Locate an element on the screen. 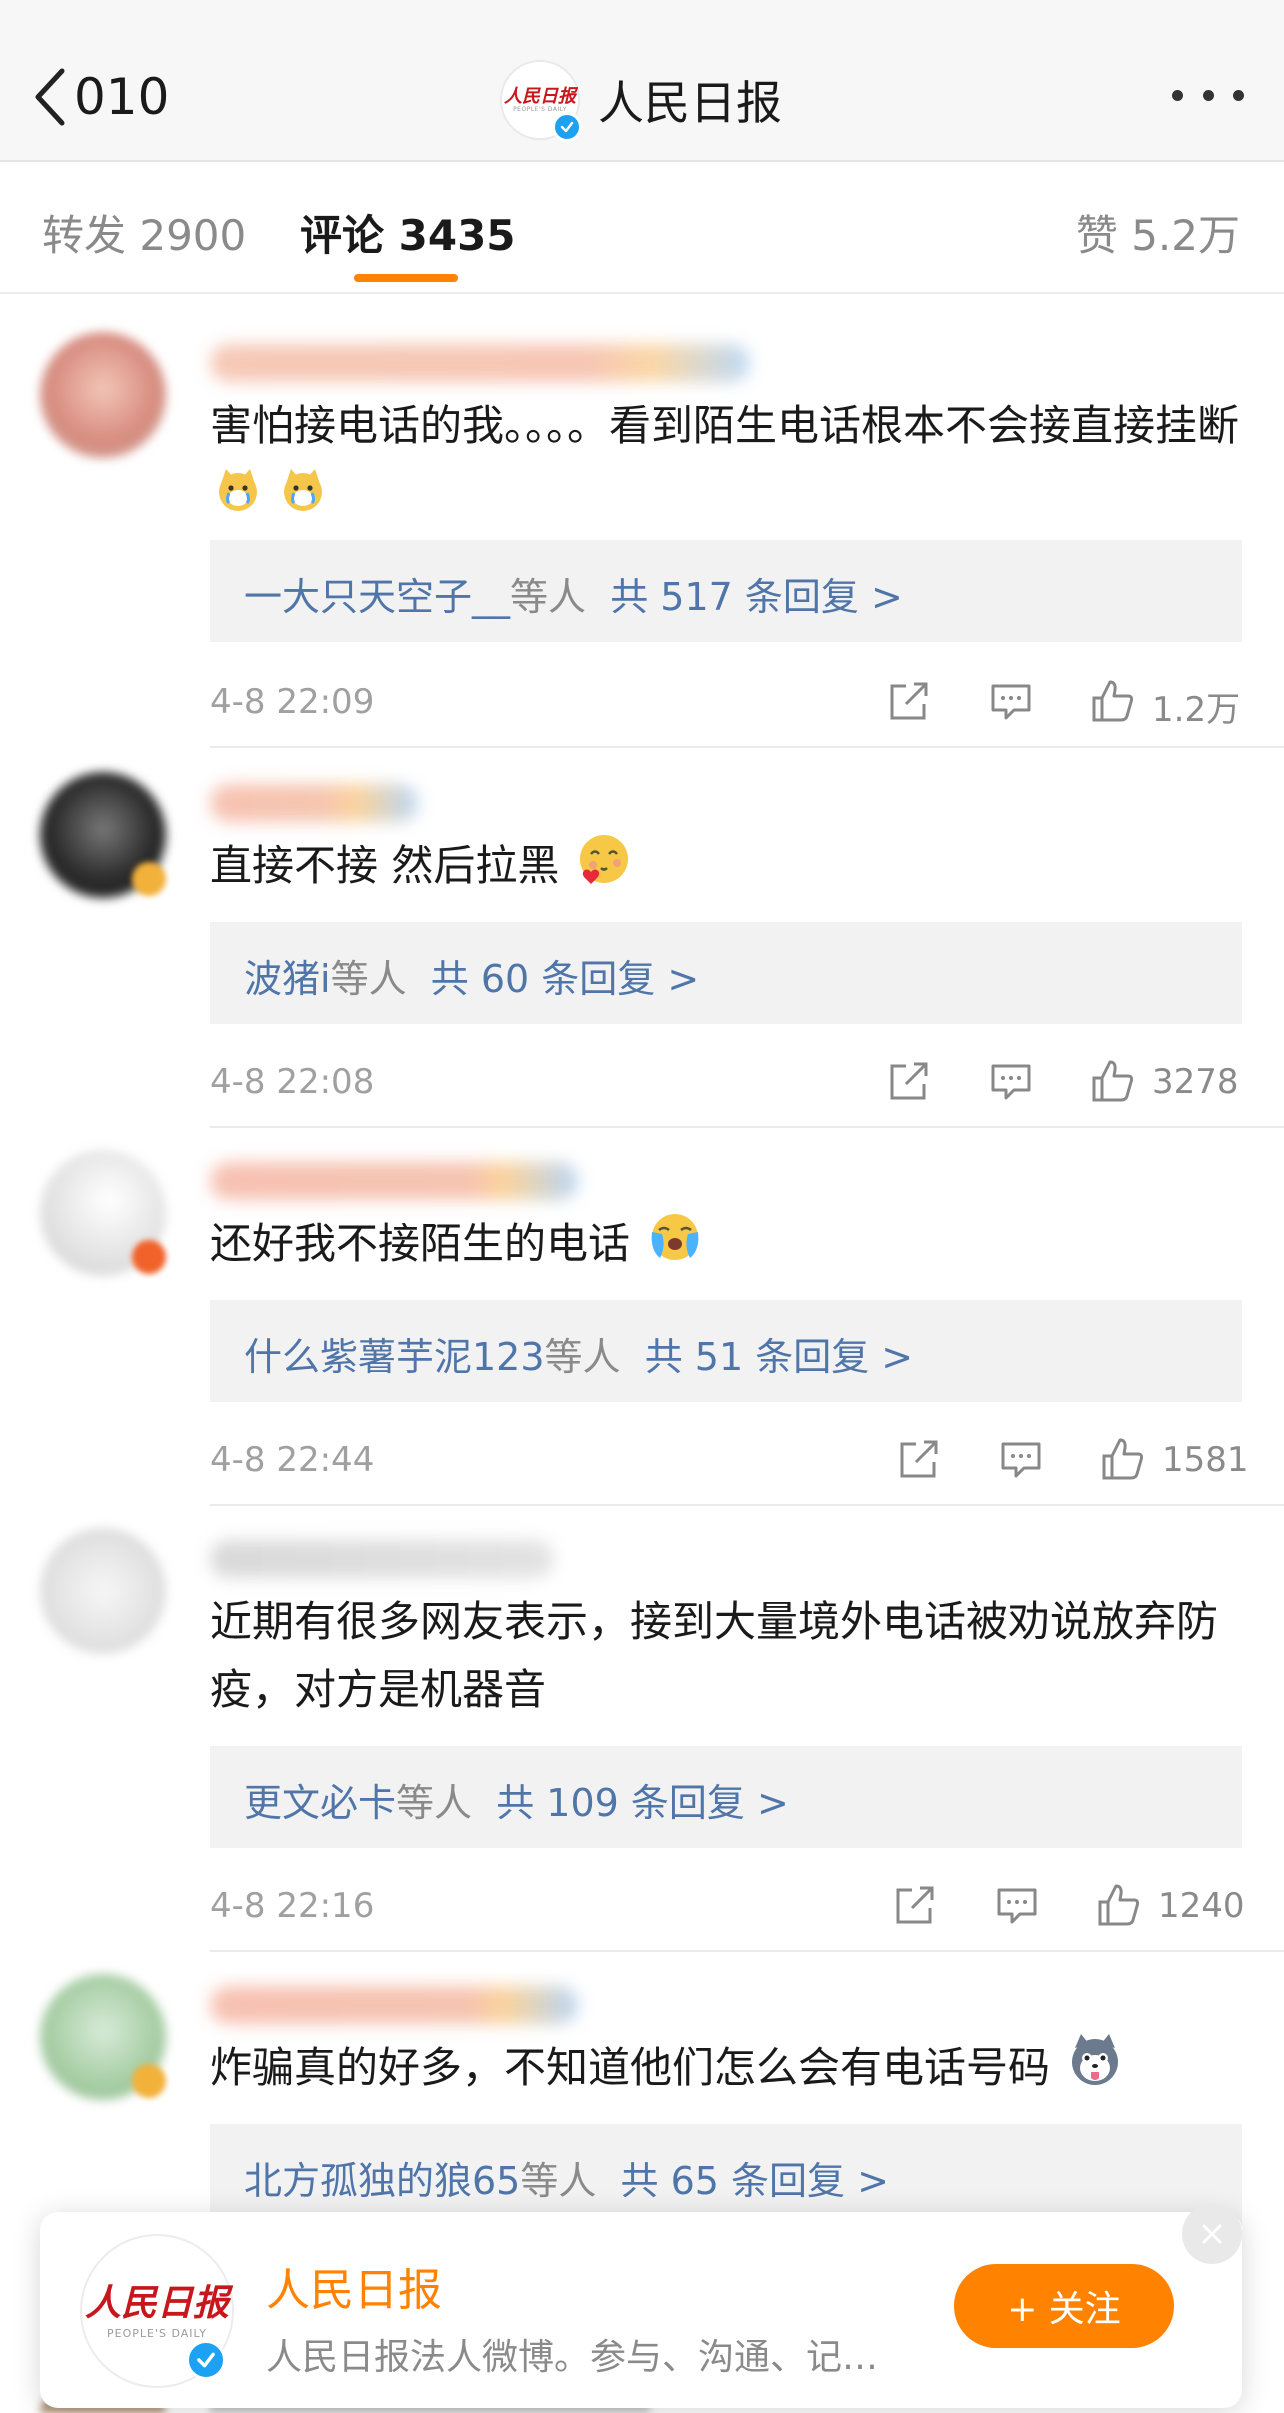  comment-body: 还好我不接陌生的电话 is located at coordinates (420, 1243).